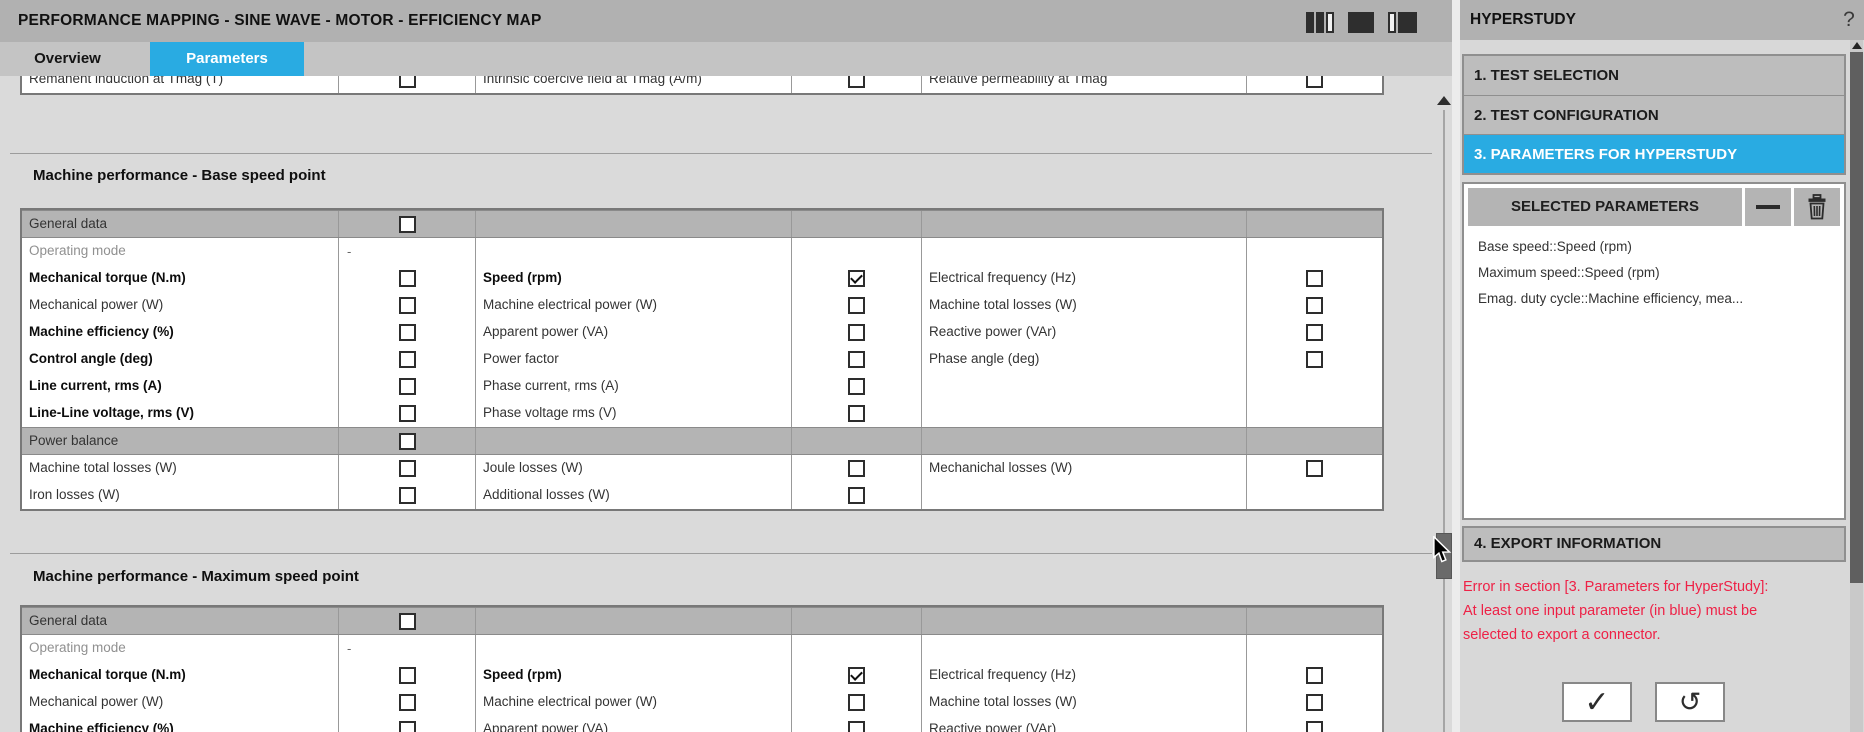 The height and width of the screenshot is (732, 1864). What do you see at coordinates (67, 59) in the screenshot?
I see `tab-overview: Overview` at bounding box center [67, 59].